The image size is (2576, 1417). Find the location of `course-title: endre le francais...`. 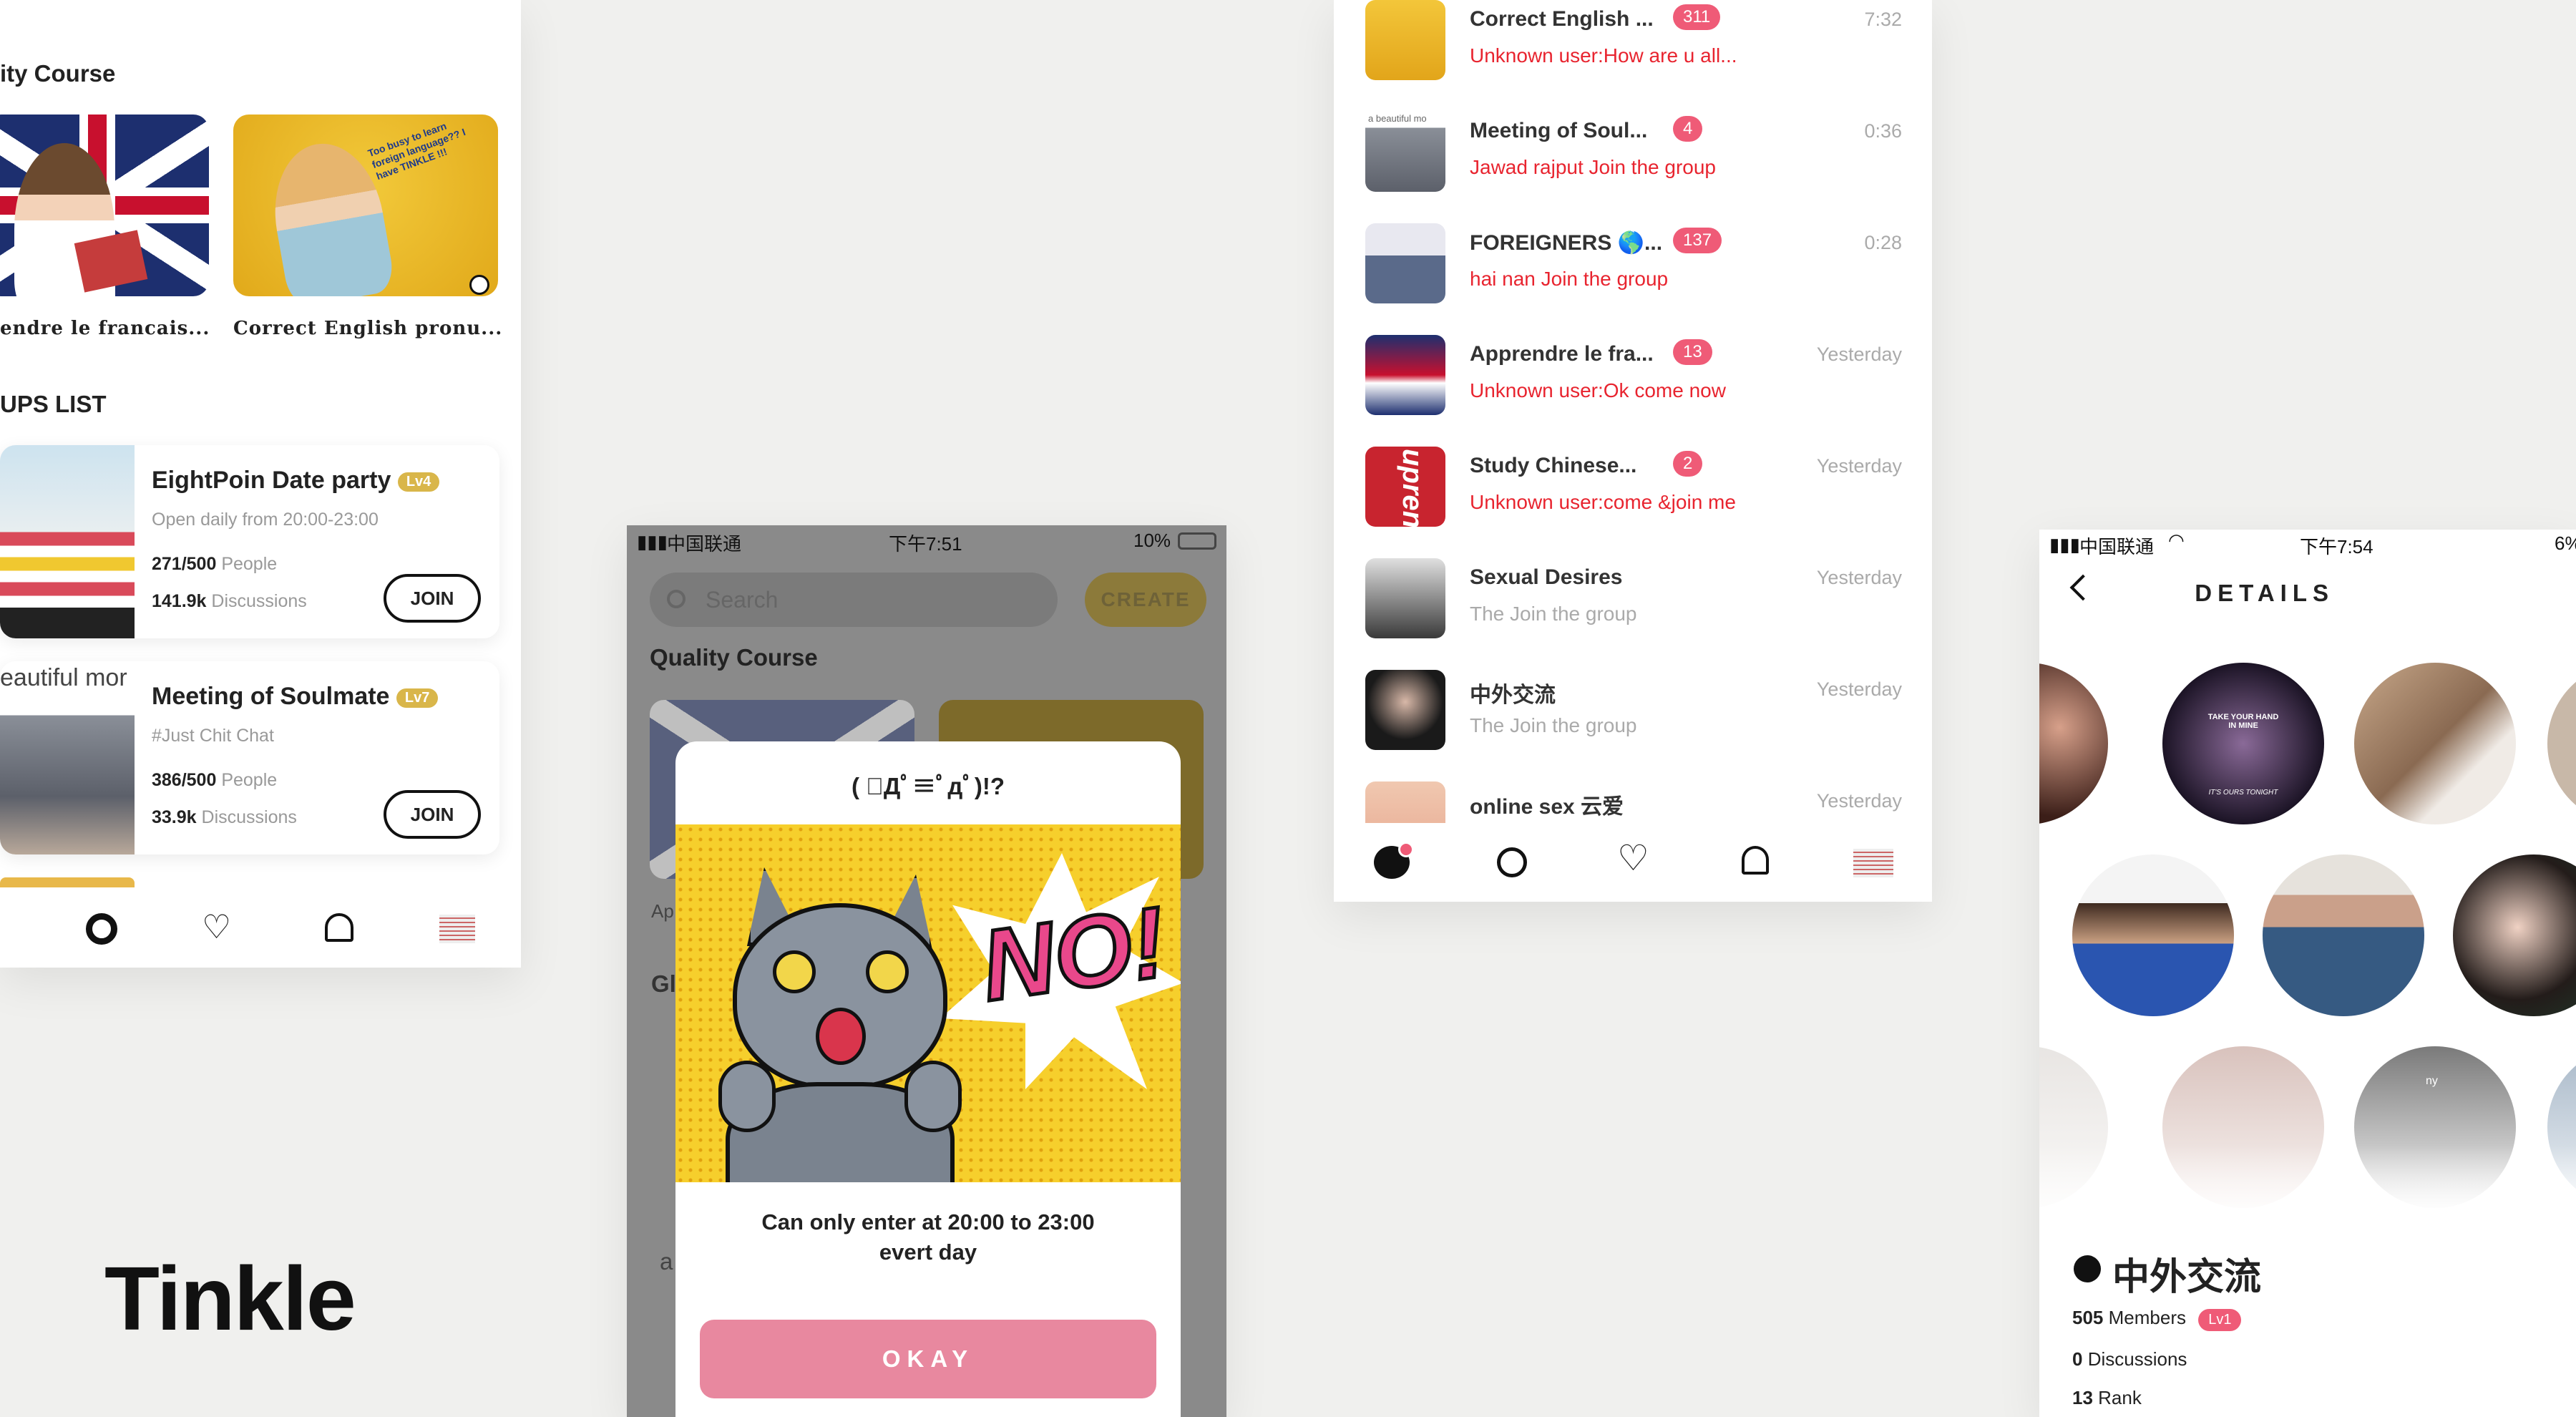

course-title: endre le francais... is located at coordinates (105, 328).